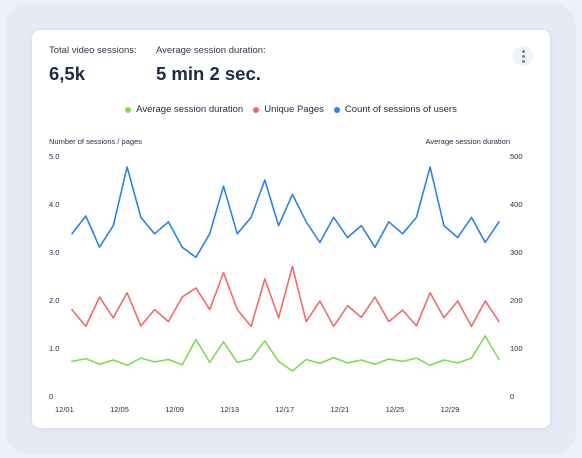  I want to click on x-tick: 12/09, so click(174, 409).